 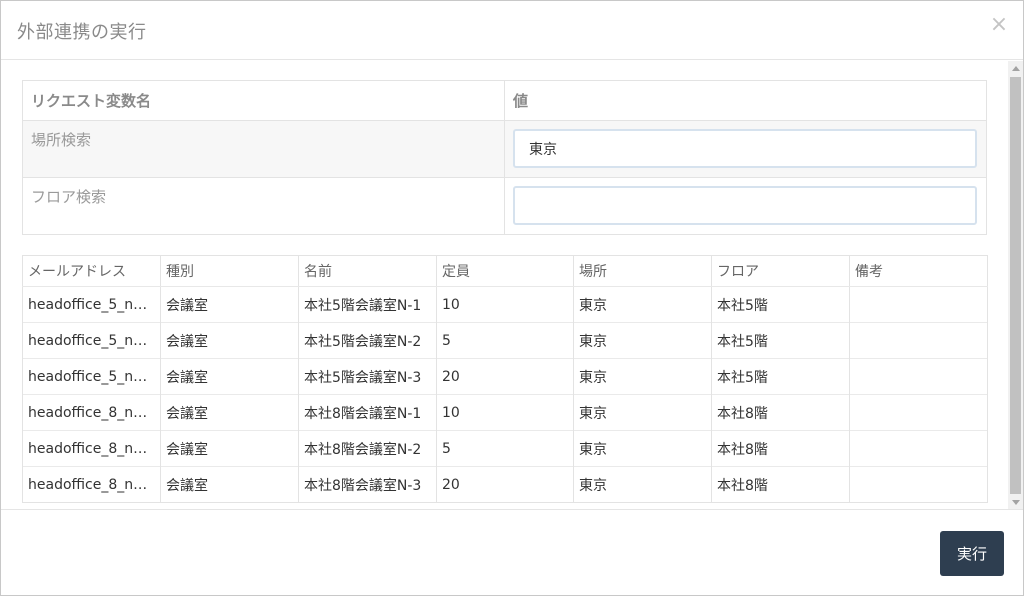 I want to click on execute-button: 実行, so click(x=972, y=553).